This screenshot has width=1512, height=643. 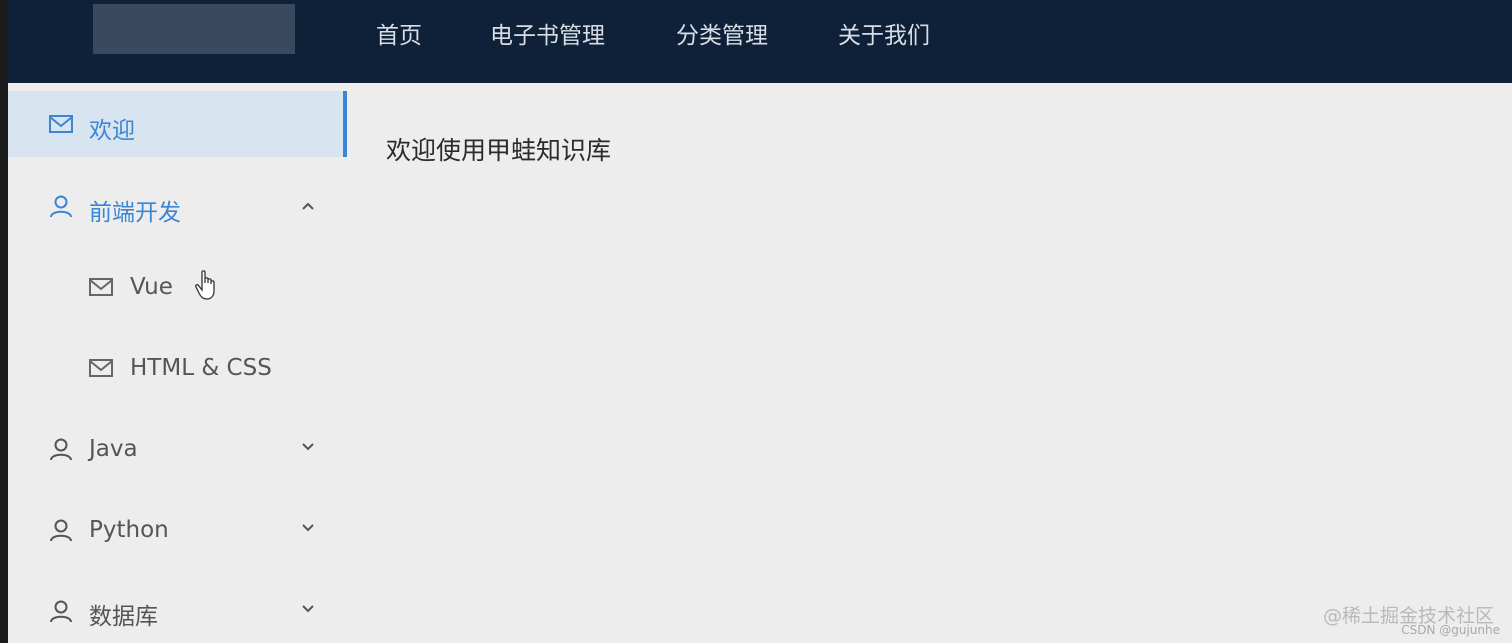 I want to click on sidebar-subitem-html-css: HTML & CSS, so click(x=177, y=368).